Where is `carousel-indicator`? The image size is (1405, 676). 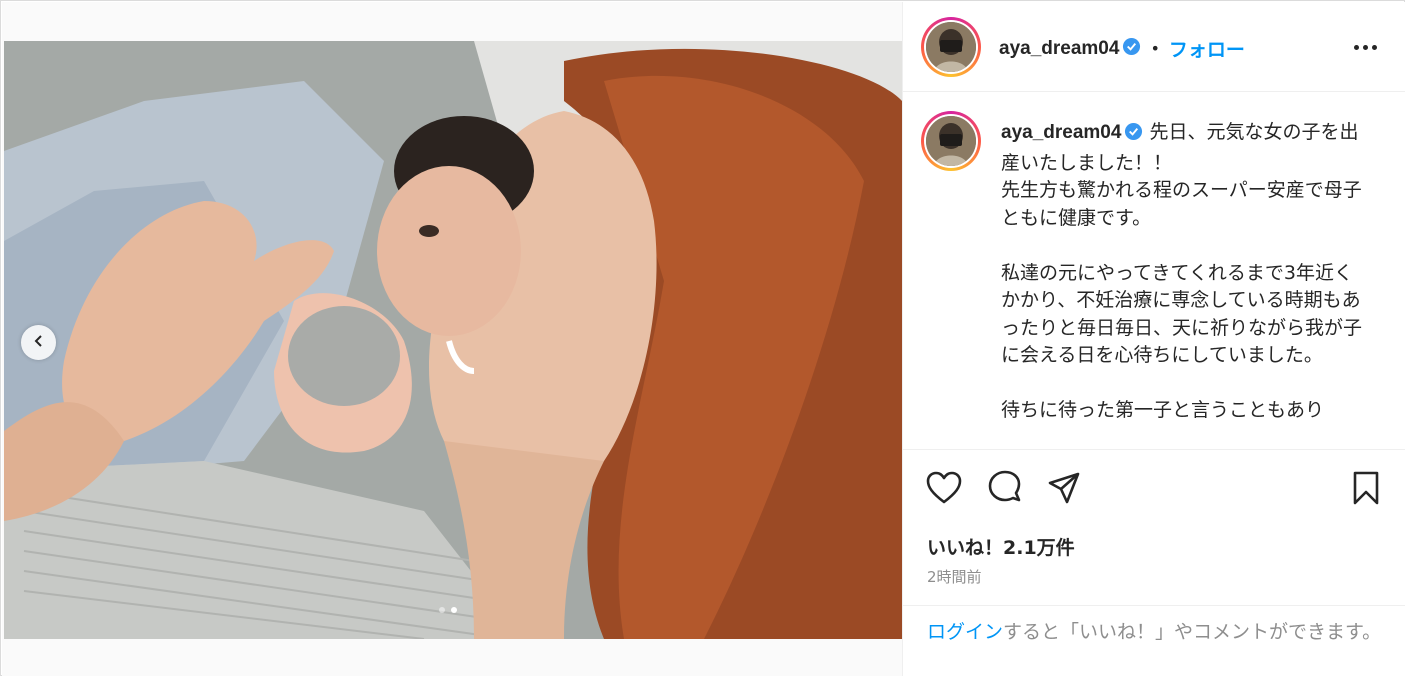
carousel-indicator is located at coordinates (448, 610).